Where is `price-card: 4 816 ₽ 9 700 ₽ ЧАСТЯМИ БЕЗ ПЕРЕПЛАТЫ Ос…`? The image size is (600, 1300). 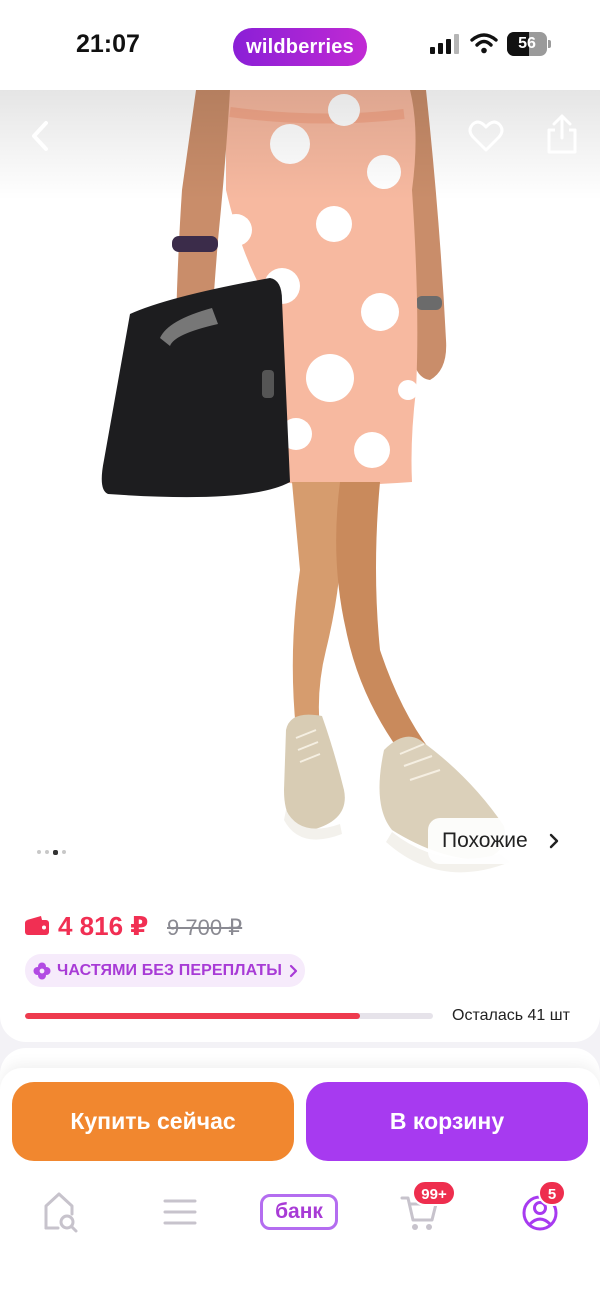 price-card: 4 816 ₽ 9 700 ₽ ЧАСТЯМИ БЕЗ ПЕРЕПЛАТЫ Ос… is located at coordinates (300, 961).